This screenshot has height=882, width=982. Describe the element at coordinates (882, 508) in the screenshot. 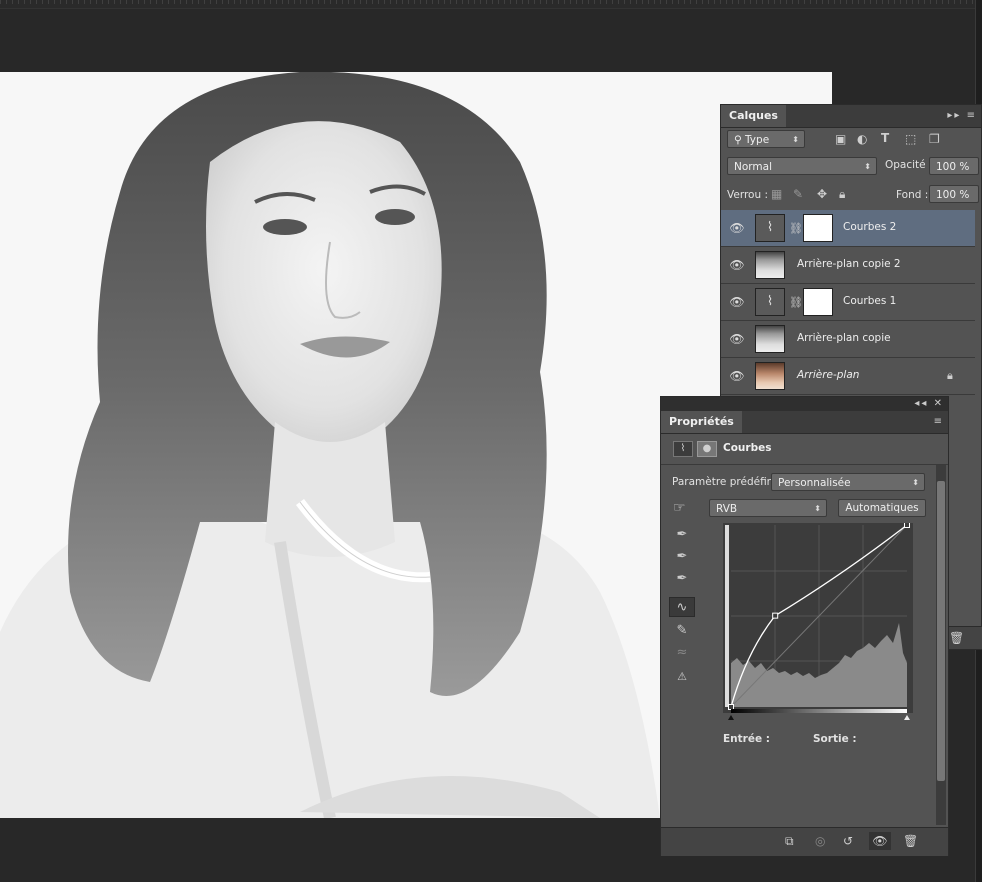

I see `auto-button: Automatiques` at that location.